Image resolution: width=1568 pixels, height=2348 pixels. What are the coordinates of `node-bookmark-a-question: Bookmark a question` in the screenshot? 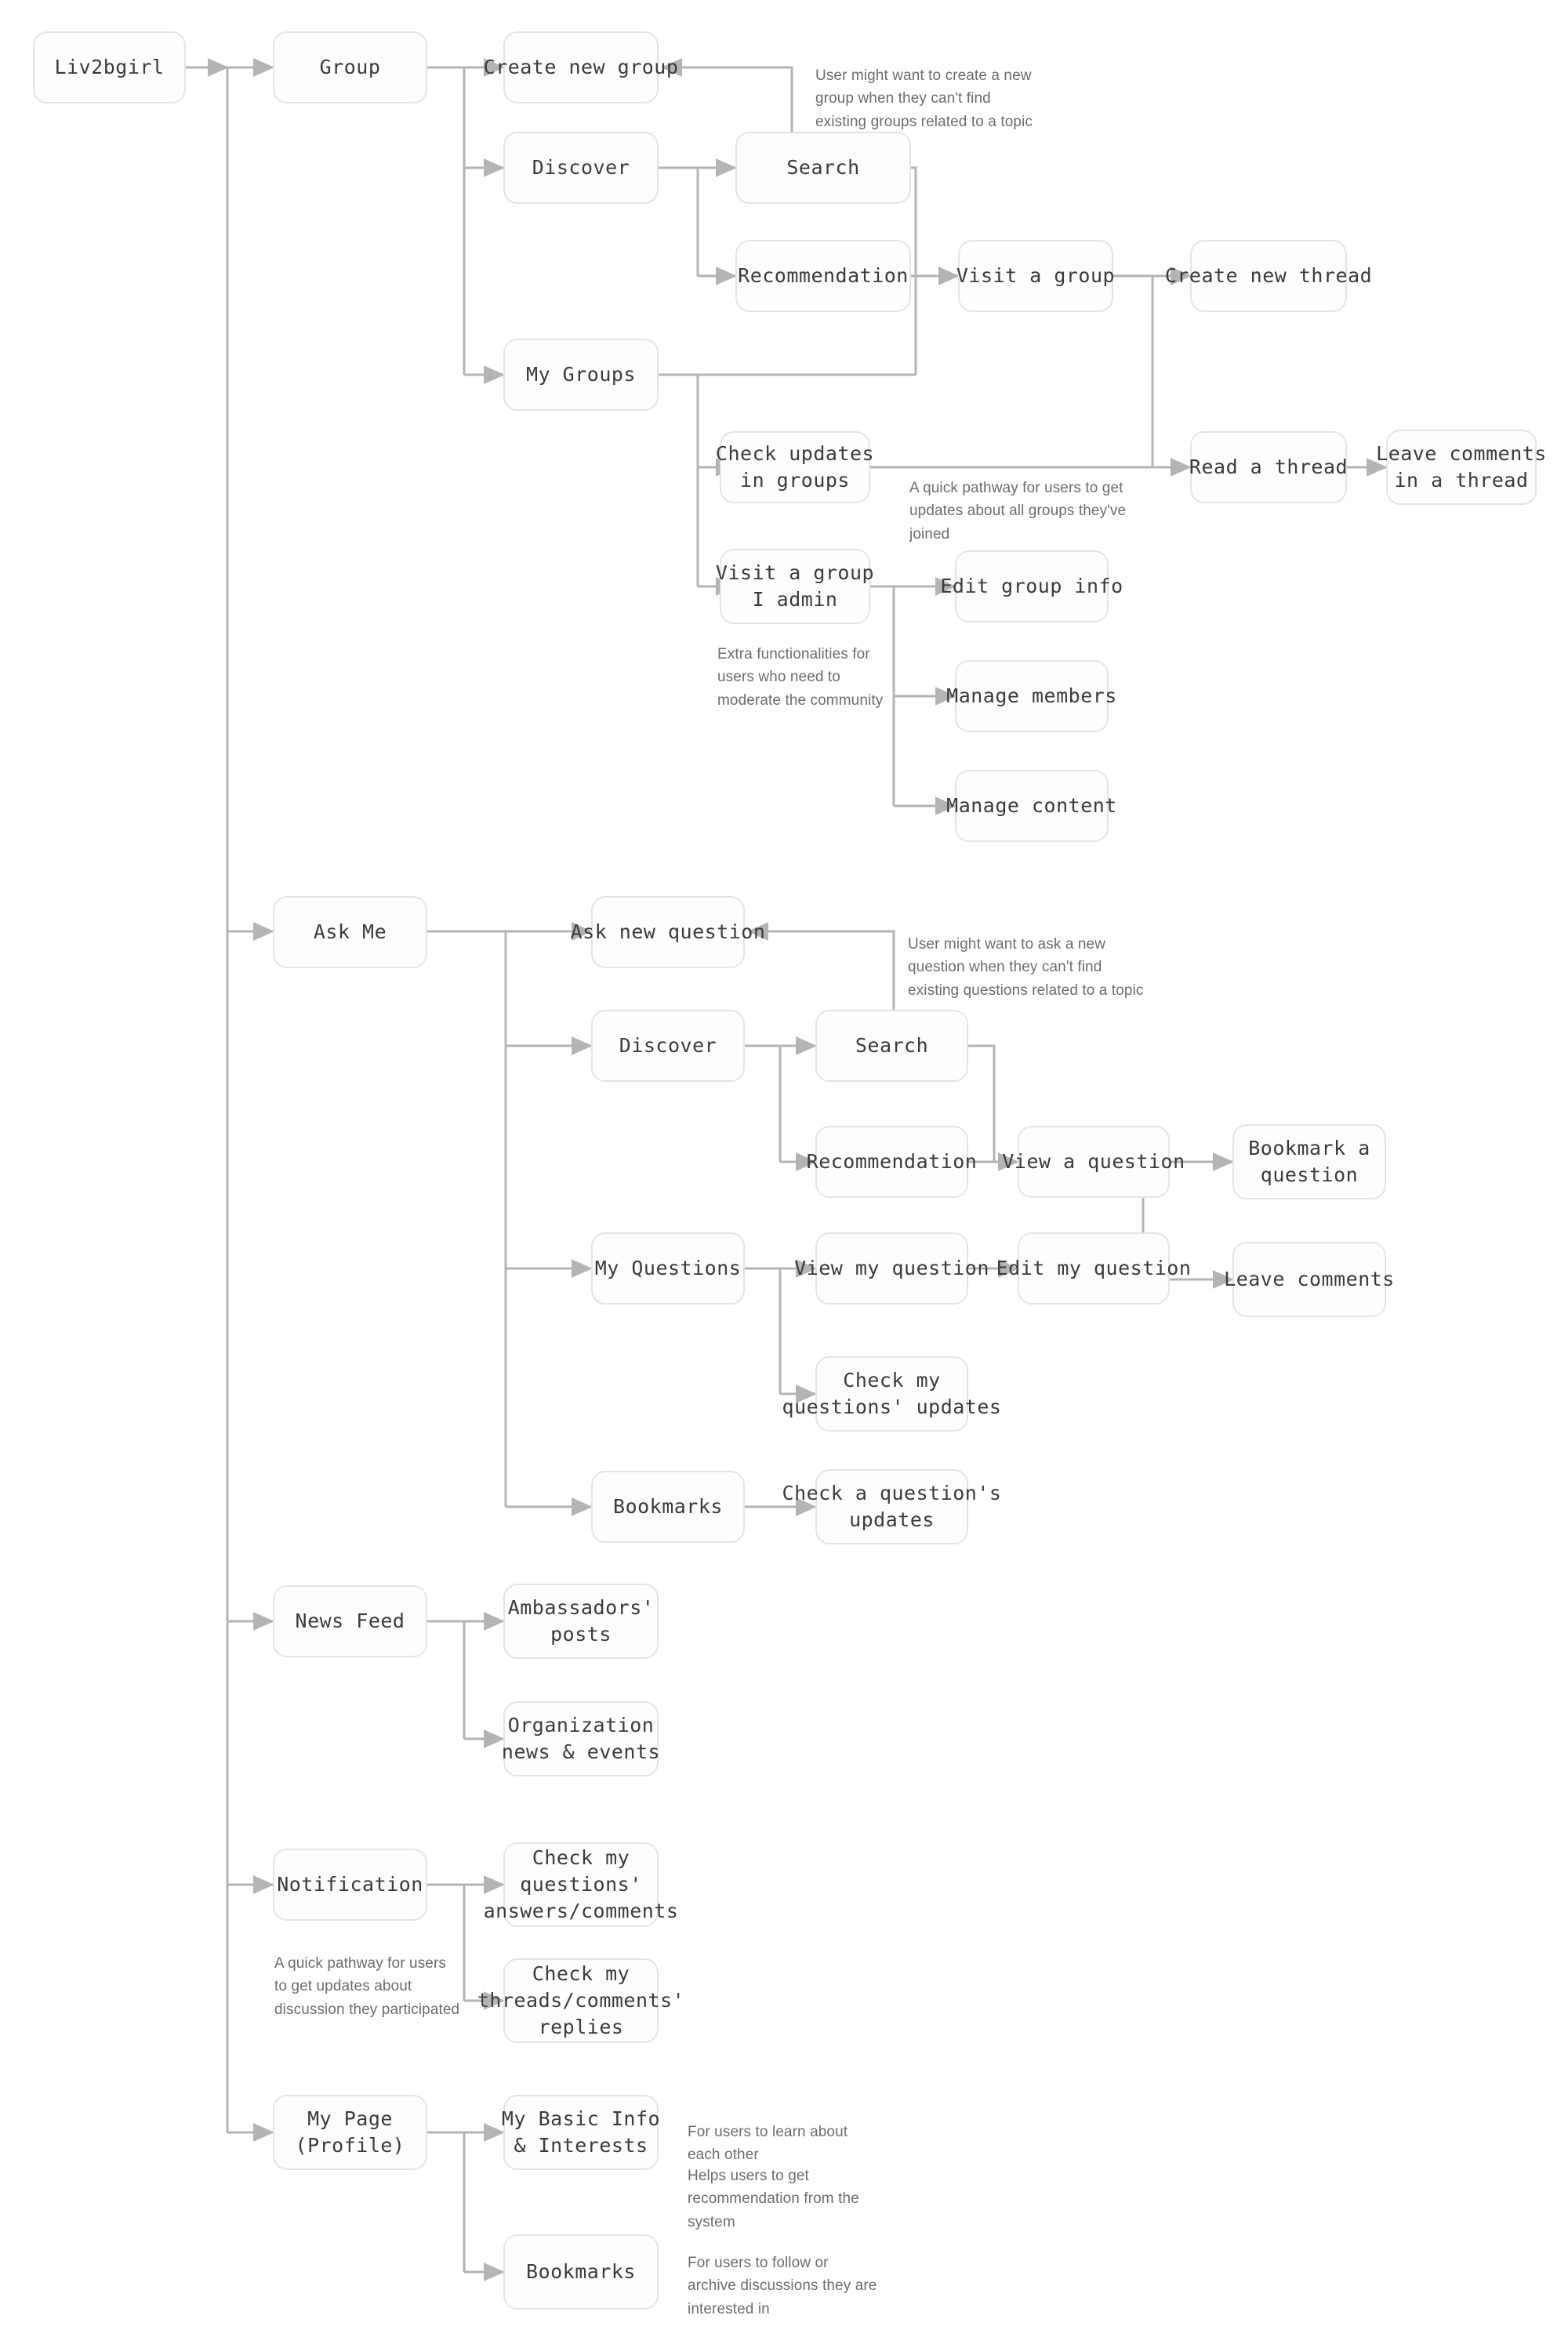 It's located at (1309, 1161).